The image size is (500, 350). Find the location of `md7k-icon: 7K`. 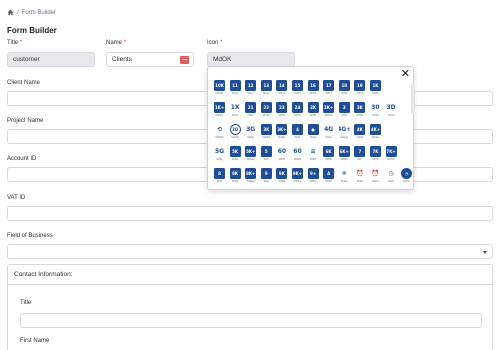

md7k-icon: 7K is located at coordinates (375, 151).